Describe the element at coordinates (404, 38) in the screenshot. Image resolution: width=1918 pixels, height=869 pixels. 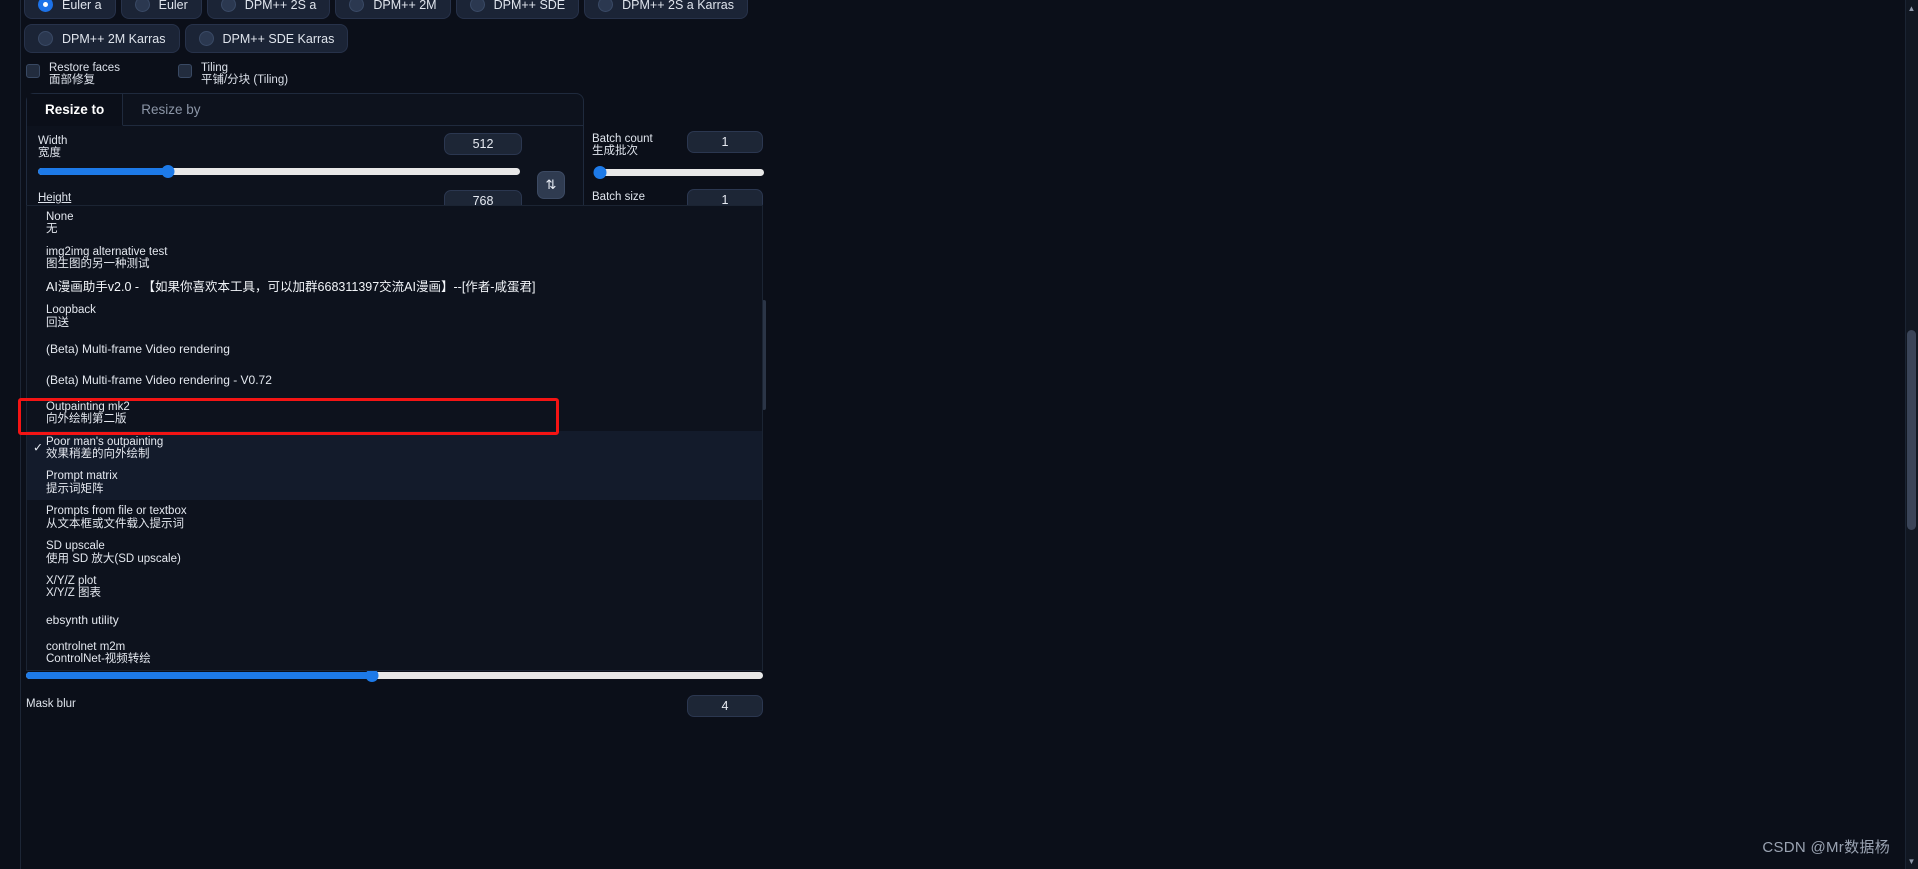
I see `sampler-row-2: DPM++ 2M Karras DPM++ SDE Karras` at that location.